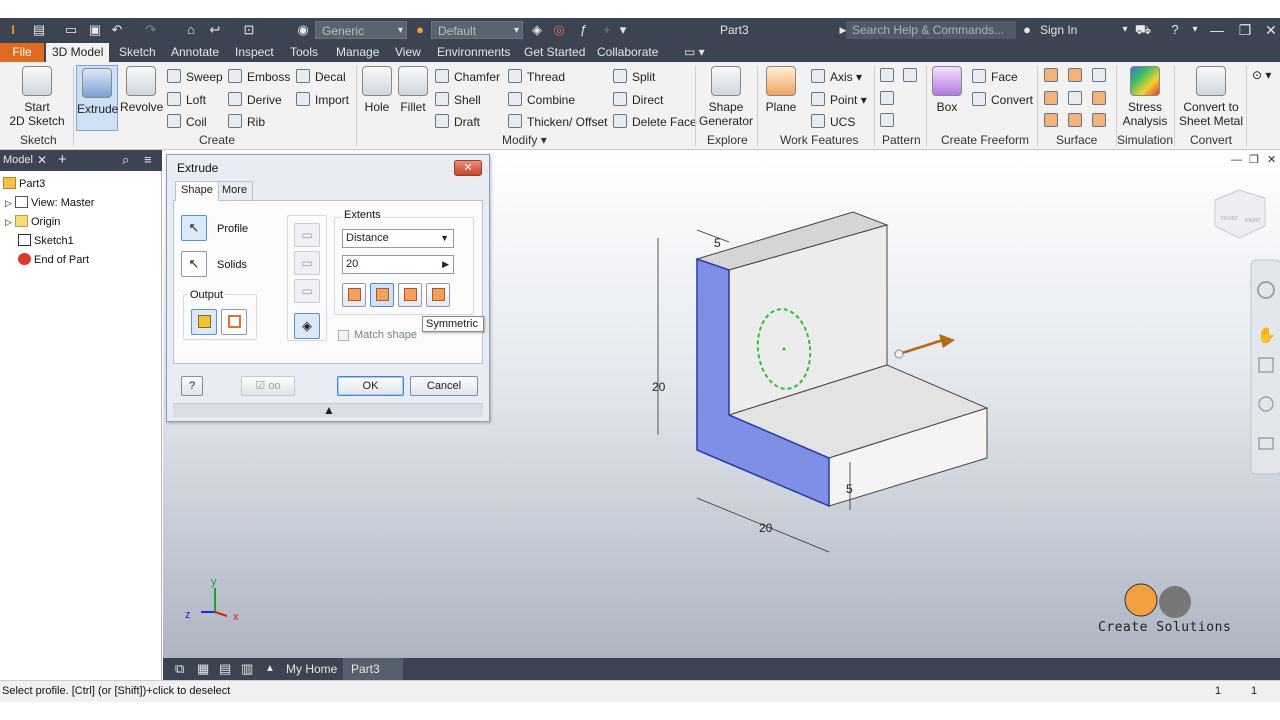 Image resolution: width=1280 pixels, height=720 pixels. What do you see at coordinates (307, 326) in the screenshot?
I see `new-solid-button: ◈` at bounding box center [307, 326].